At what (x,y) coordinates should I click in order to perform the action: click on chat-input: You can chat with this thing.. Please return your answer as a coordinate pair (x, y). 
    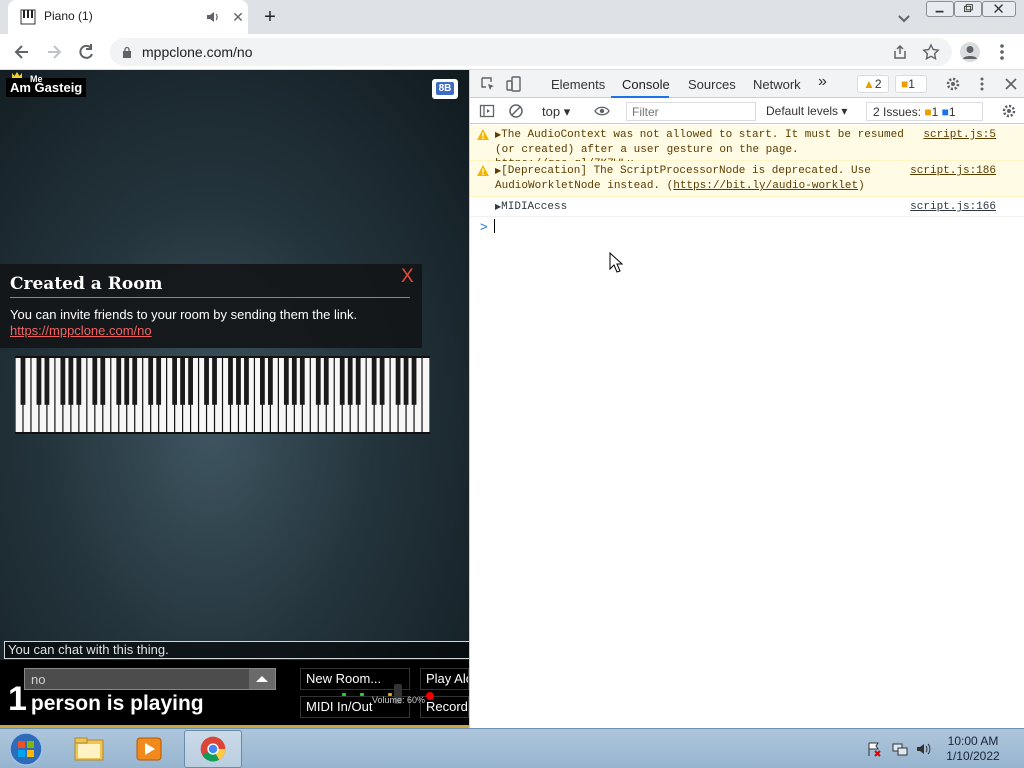
    Looking at the image, I should click on (236, 650).